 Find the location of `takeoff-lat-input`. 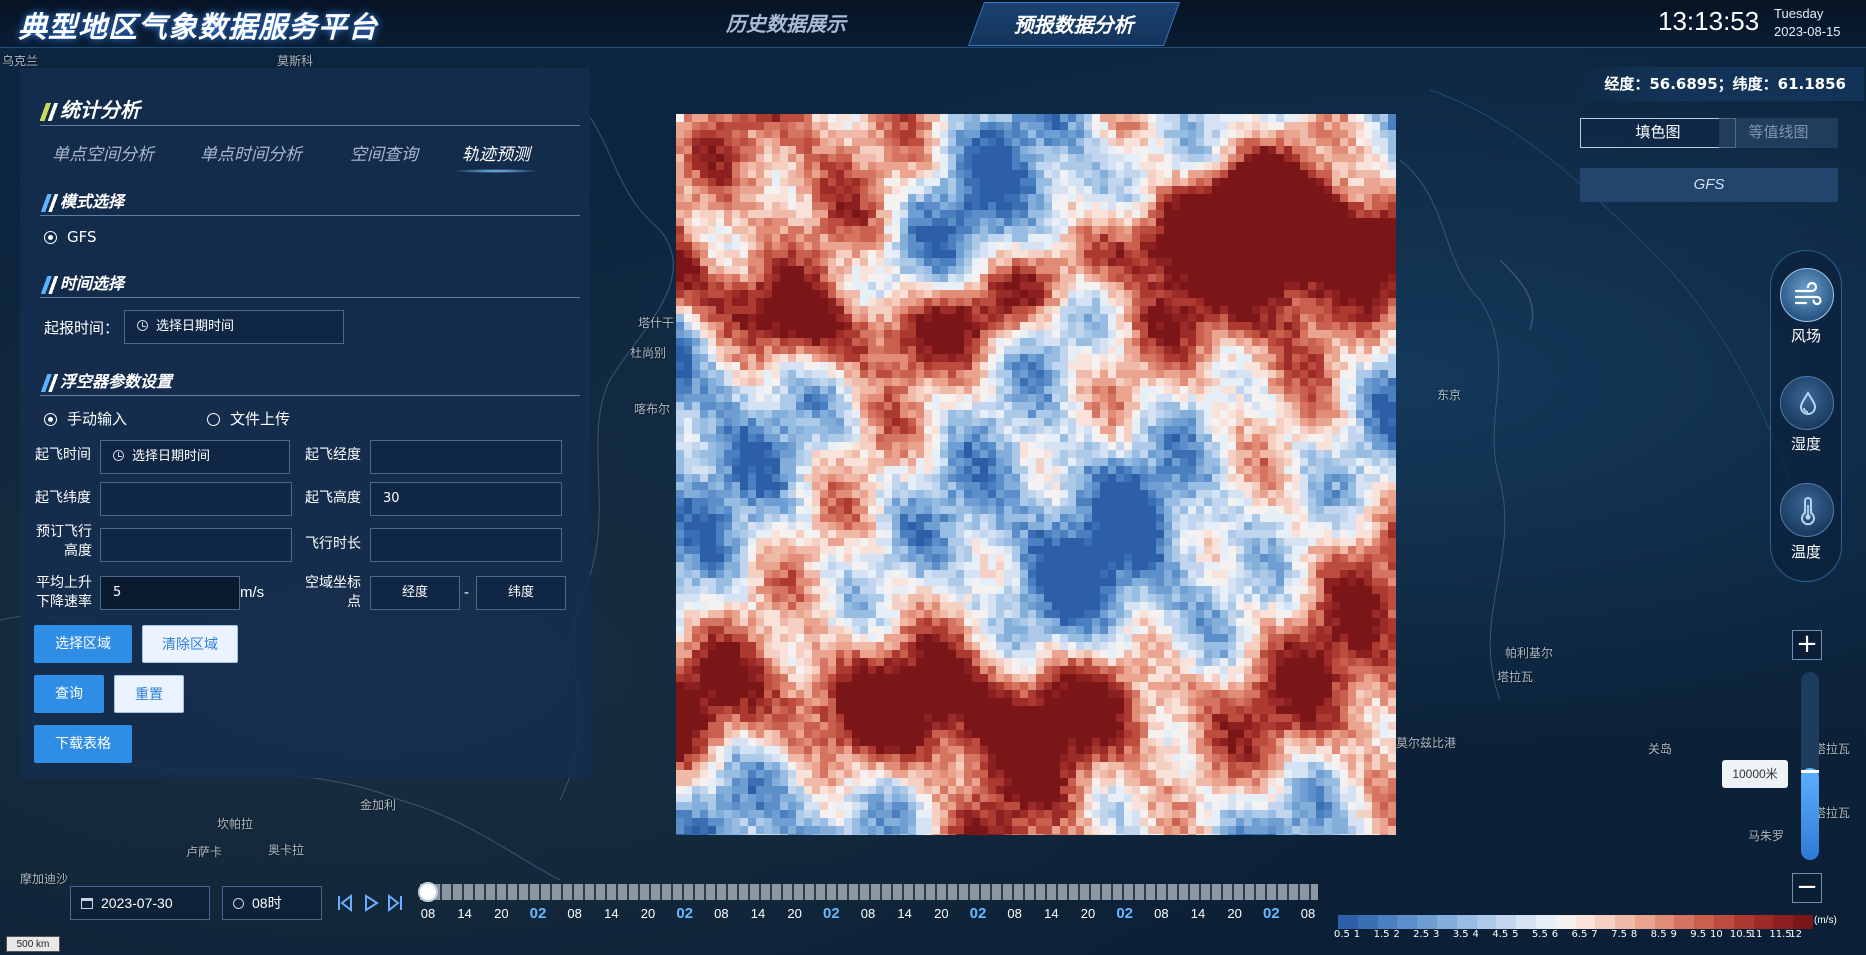

takeoff-lat-input is located at coordinates (196, 499).